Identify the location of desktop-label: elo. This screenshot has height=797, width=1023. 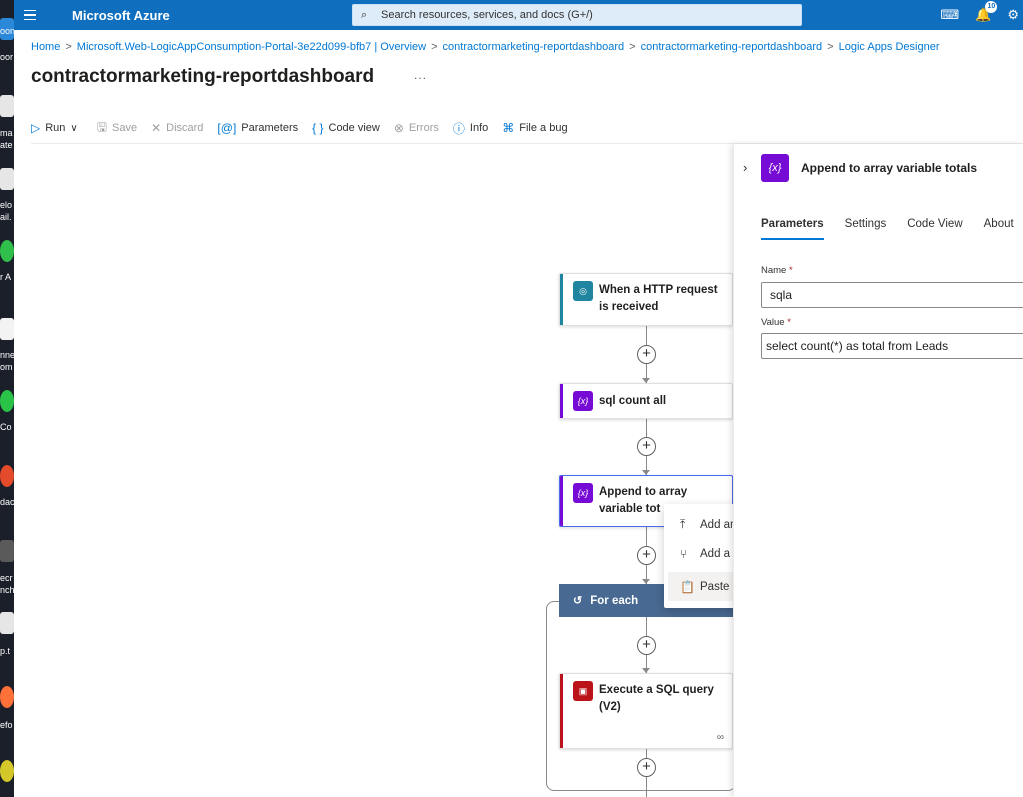
(6, 205).